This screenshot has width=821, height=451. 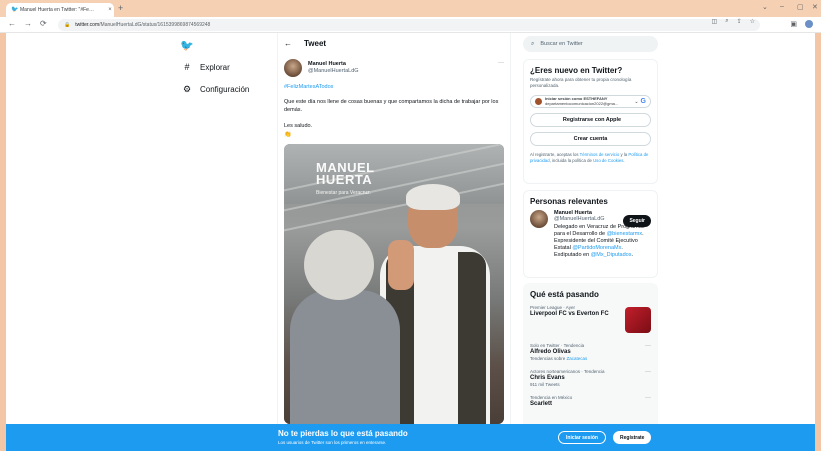 I want to click on profile-avatar-icon, so click(x=809, y=24).